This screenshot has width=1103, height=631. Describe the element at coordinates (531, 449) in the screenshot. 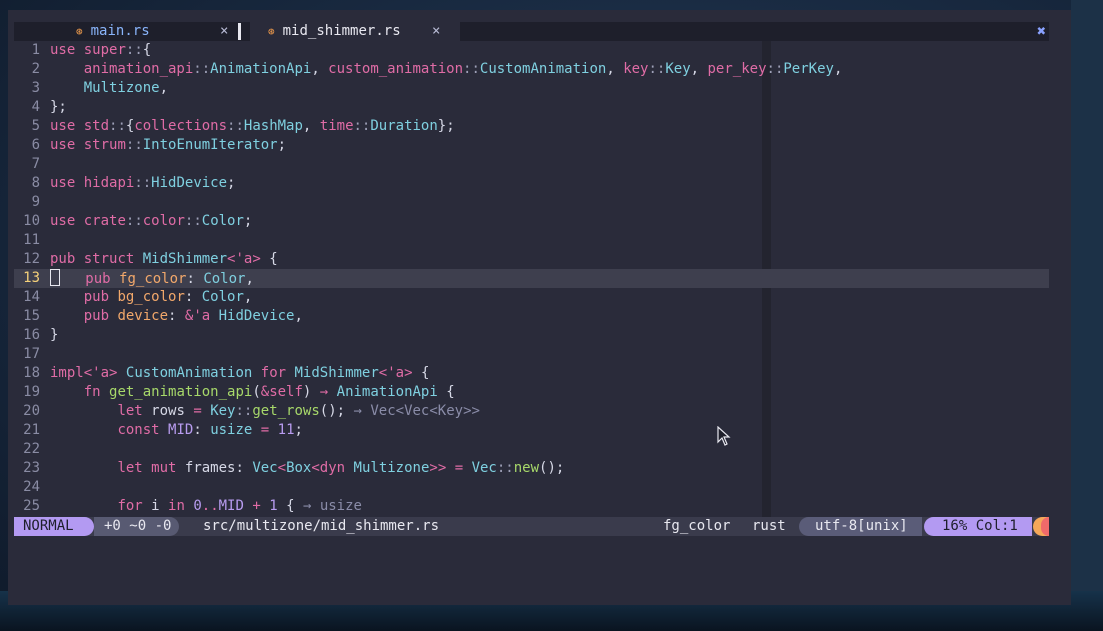

I see `code-line: 22` at that location.